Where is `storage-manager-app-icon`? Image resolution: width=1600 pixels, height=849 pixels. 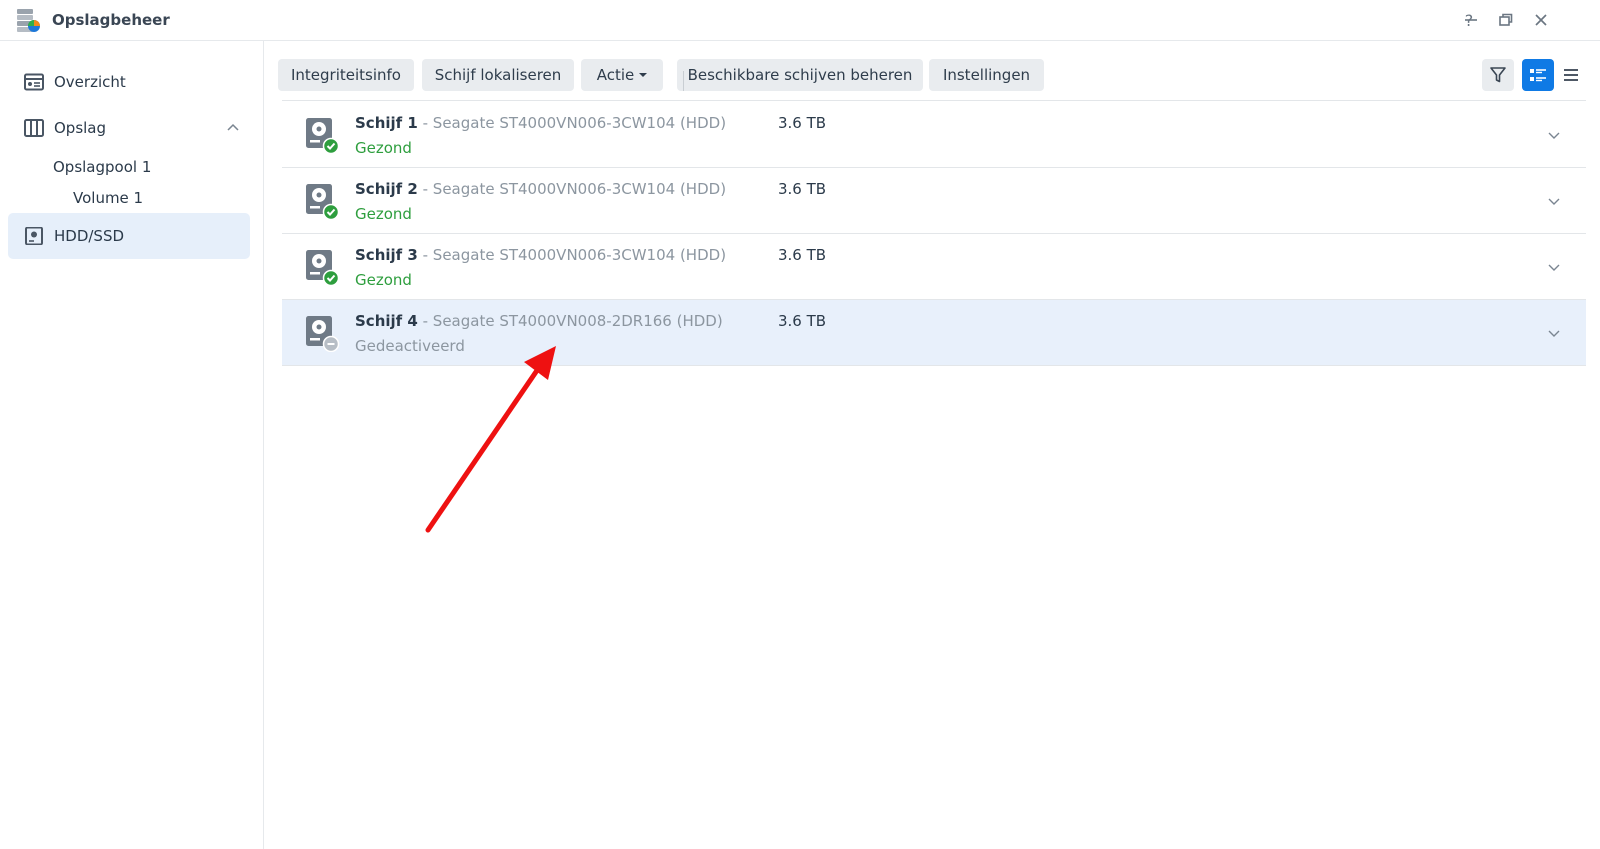
storage-manager-app-icon is located at coordinates (28, 20).